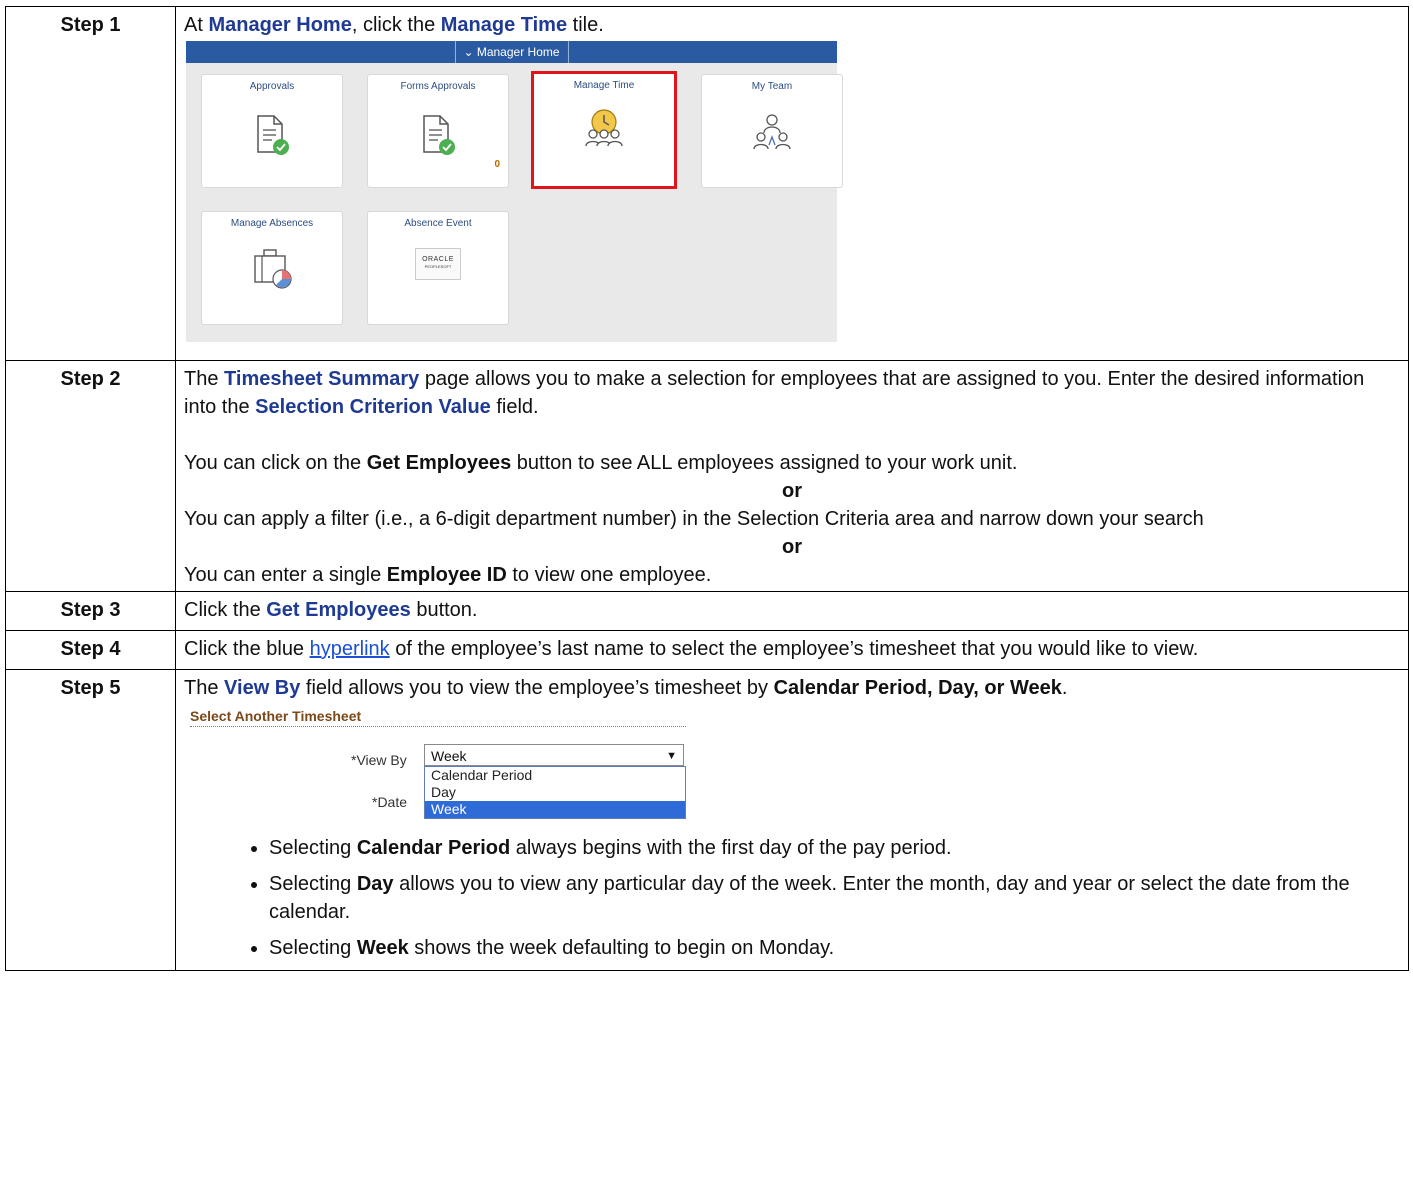 The width and height of the screenshot is (1413, 1182). What do you see at coordinates (90, 476) in the screenshot?
I see `step-label: Step 2` at bounding box center [90, 476].